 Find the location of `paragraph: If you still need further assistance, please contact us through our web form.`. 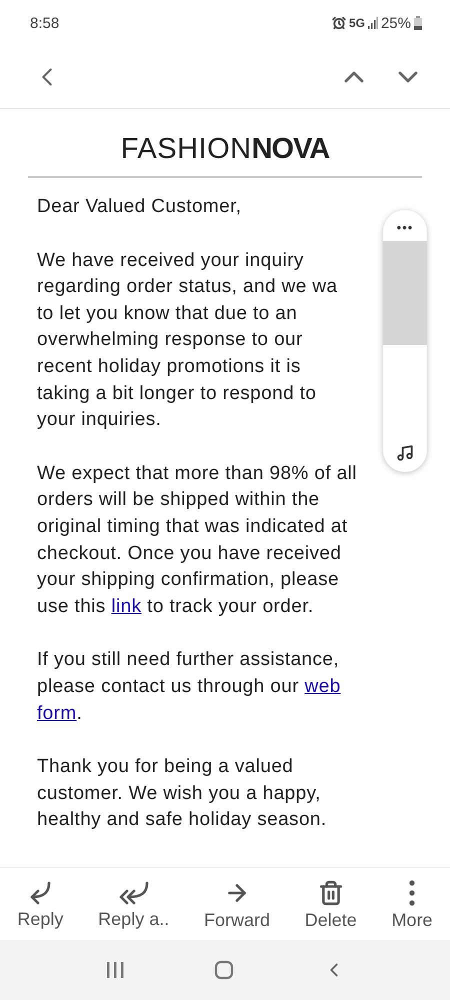

paragraph: If you still need further assistance, please contact us through our web form. is located at coordinates (189, 687).